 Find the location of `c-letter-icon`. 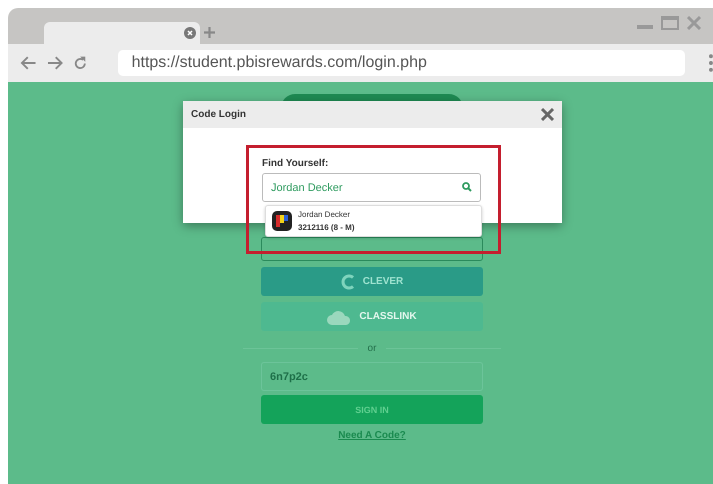

c-letter-icon is located at coordinates (347, 282).